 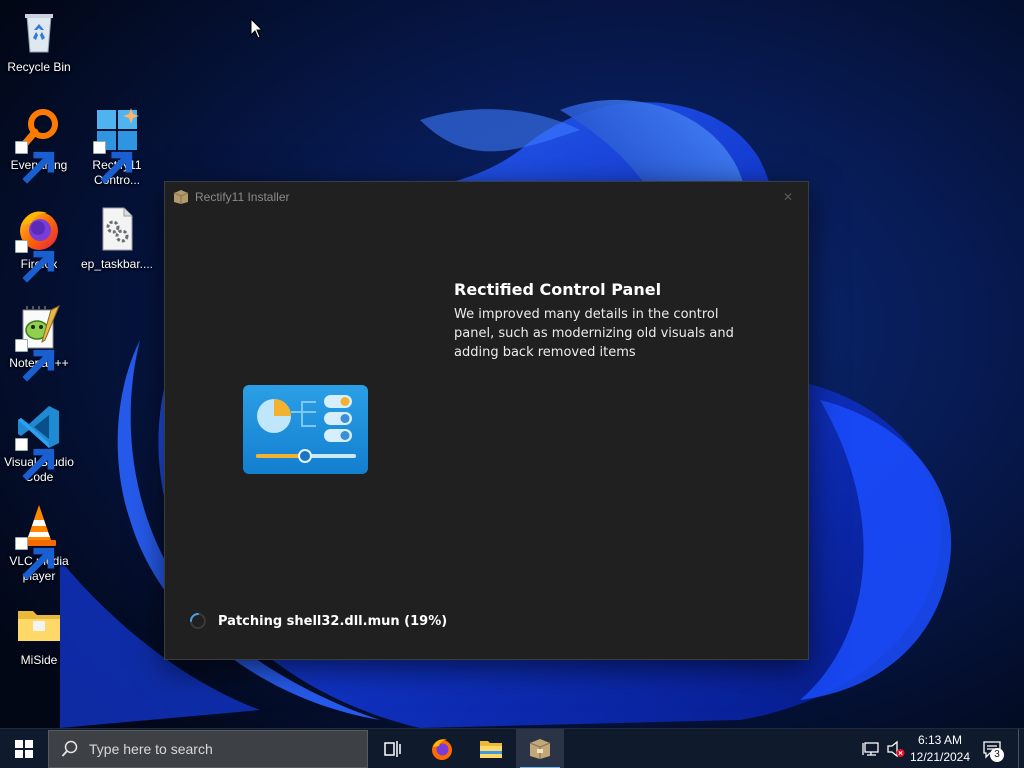 I want to click on feature-title: Rectified Control Panel, so click(x=558, y=289).